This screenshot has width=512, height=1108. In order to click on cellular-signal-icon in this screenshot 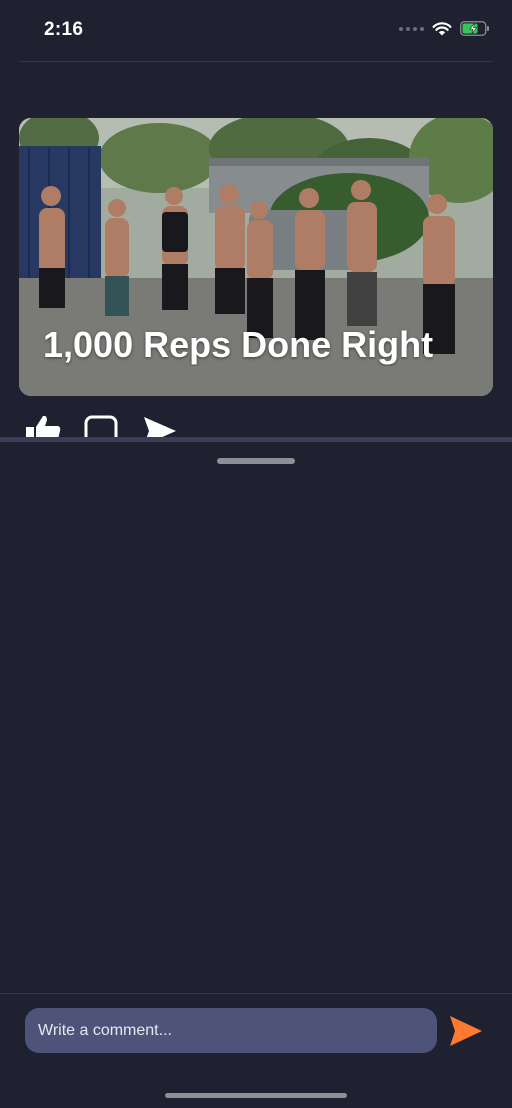, I will do `click(411, 28)`.